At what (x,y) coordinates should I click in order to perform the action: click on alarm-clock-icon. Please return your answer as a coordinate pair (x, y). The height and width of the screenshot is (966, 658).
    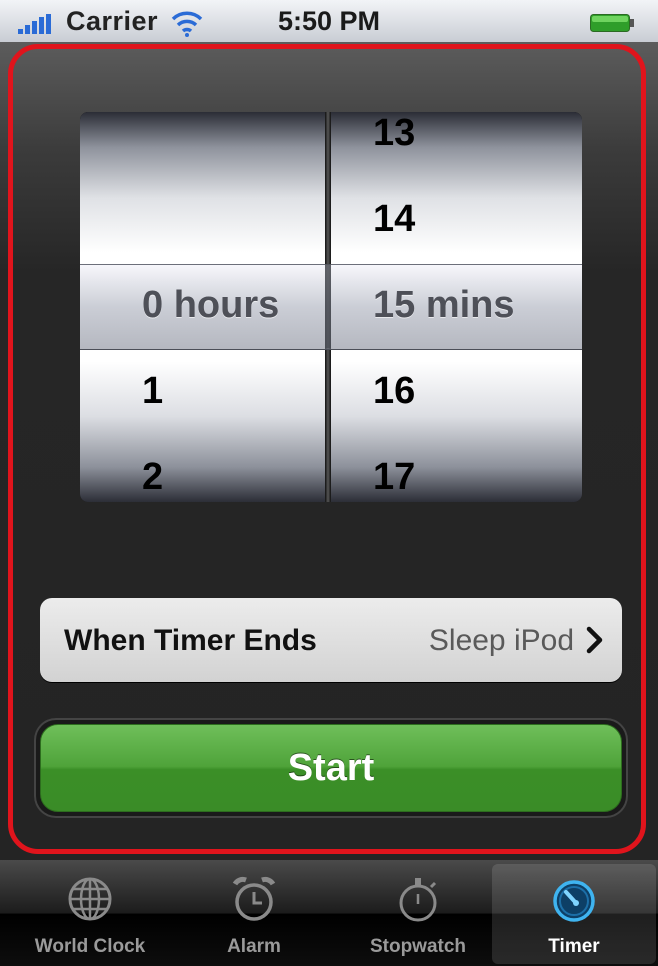
    Looking at the image, I should click on (254, 898).